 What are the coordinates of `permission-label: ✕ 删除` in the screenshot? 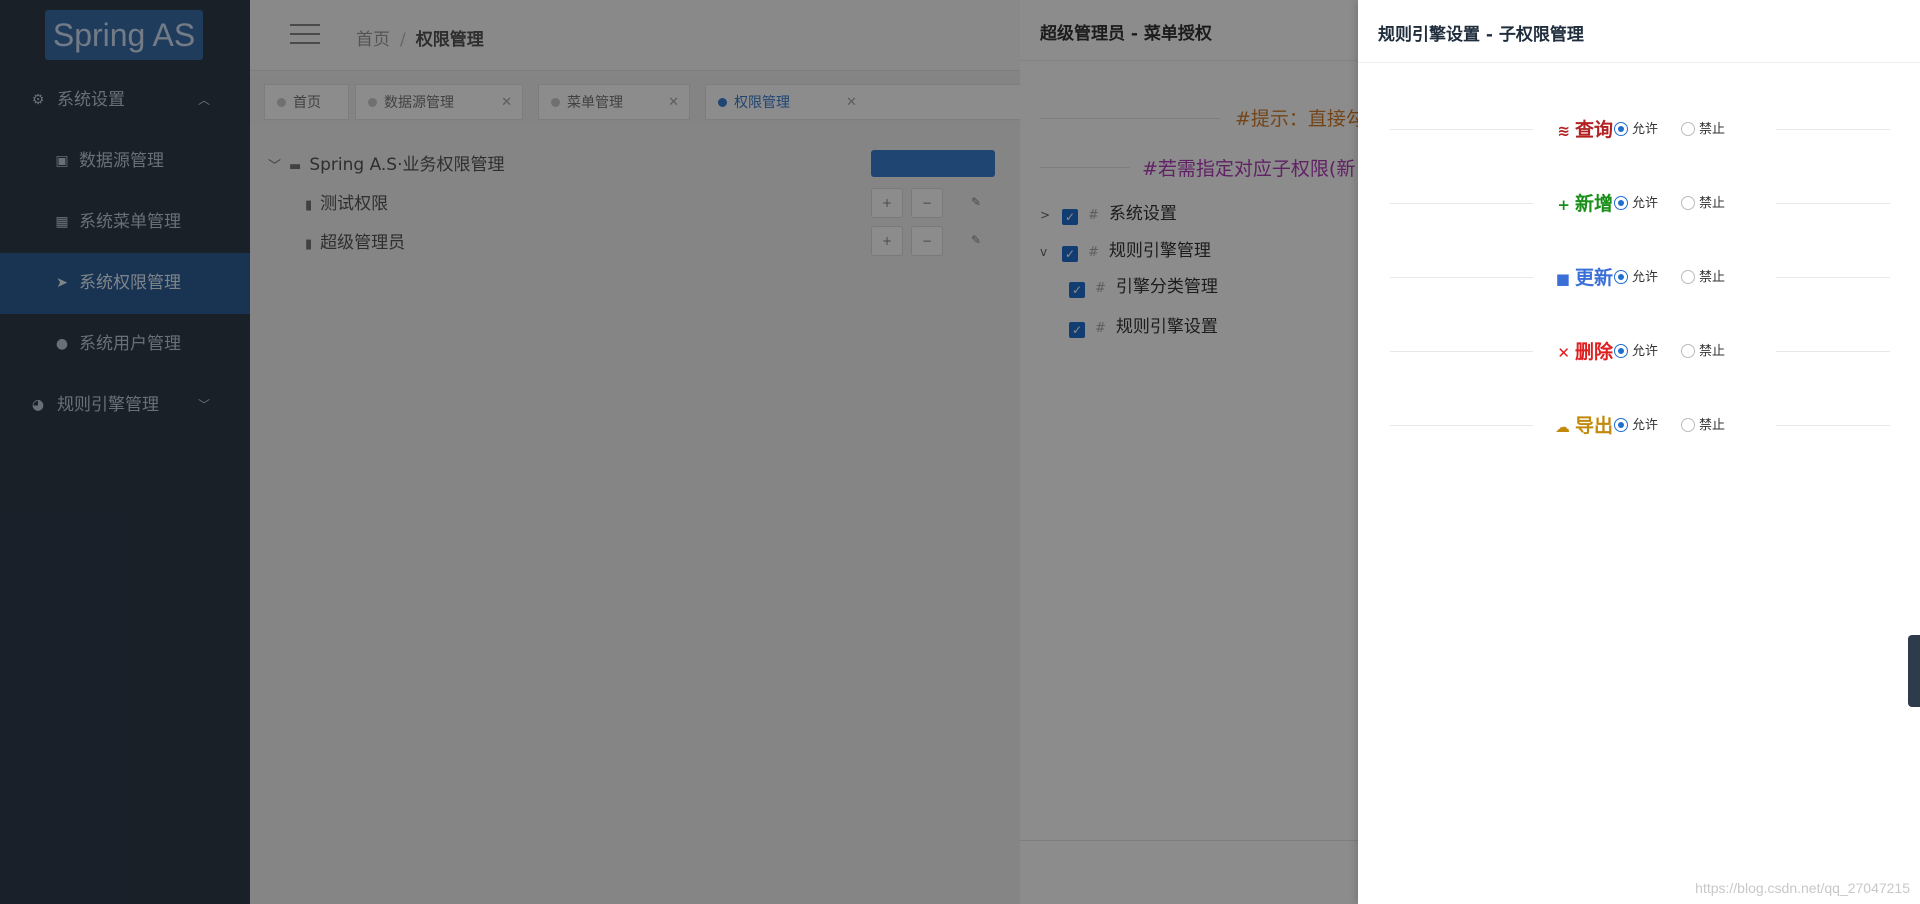 It's located at (1585, 352).